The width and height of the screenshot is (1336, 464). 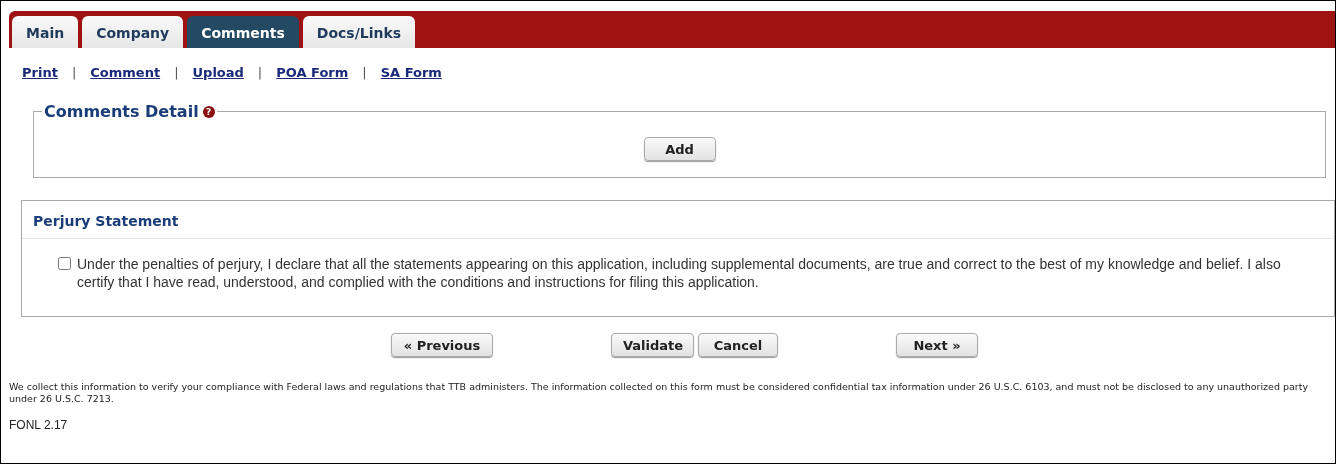 What do you see at coordinates (678, 220) in the screenshot?
I see `section-title: Perjury Statement` at bounding box center [678, 220].